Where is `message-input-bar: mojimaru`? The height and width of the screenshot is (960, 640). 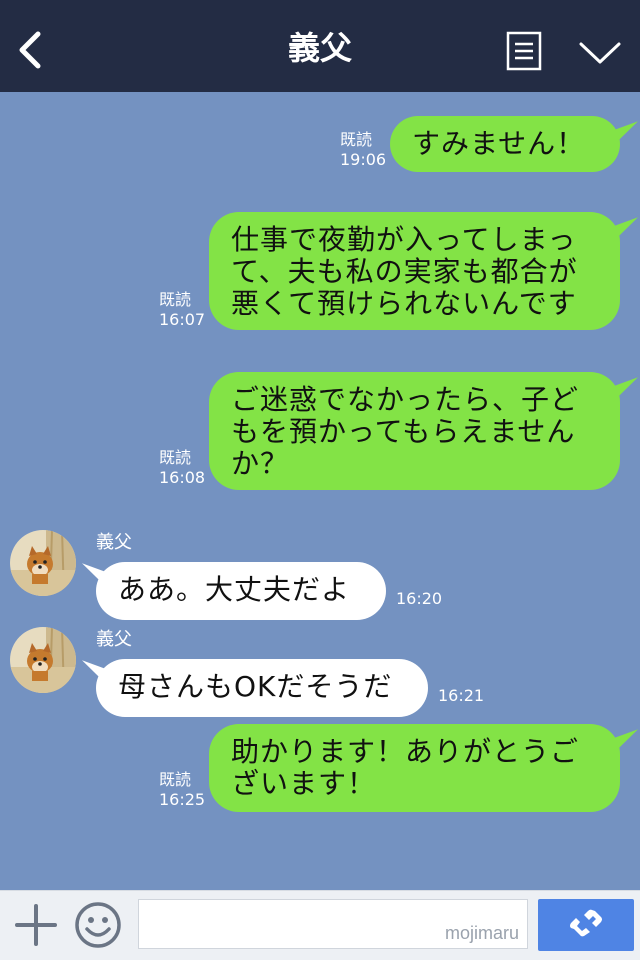 message-input-bar: mojimaru is located at coordinates (320, 925).